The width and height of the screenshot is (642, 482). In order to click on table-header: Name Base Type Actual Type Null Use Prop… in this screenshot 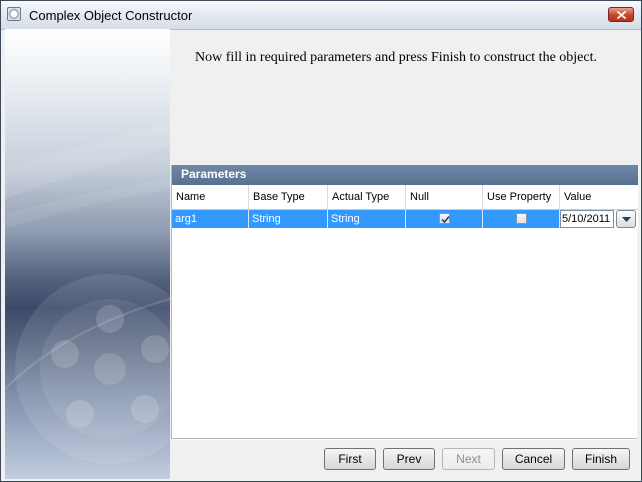, I will do `click(405, 197)`.